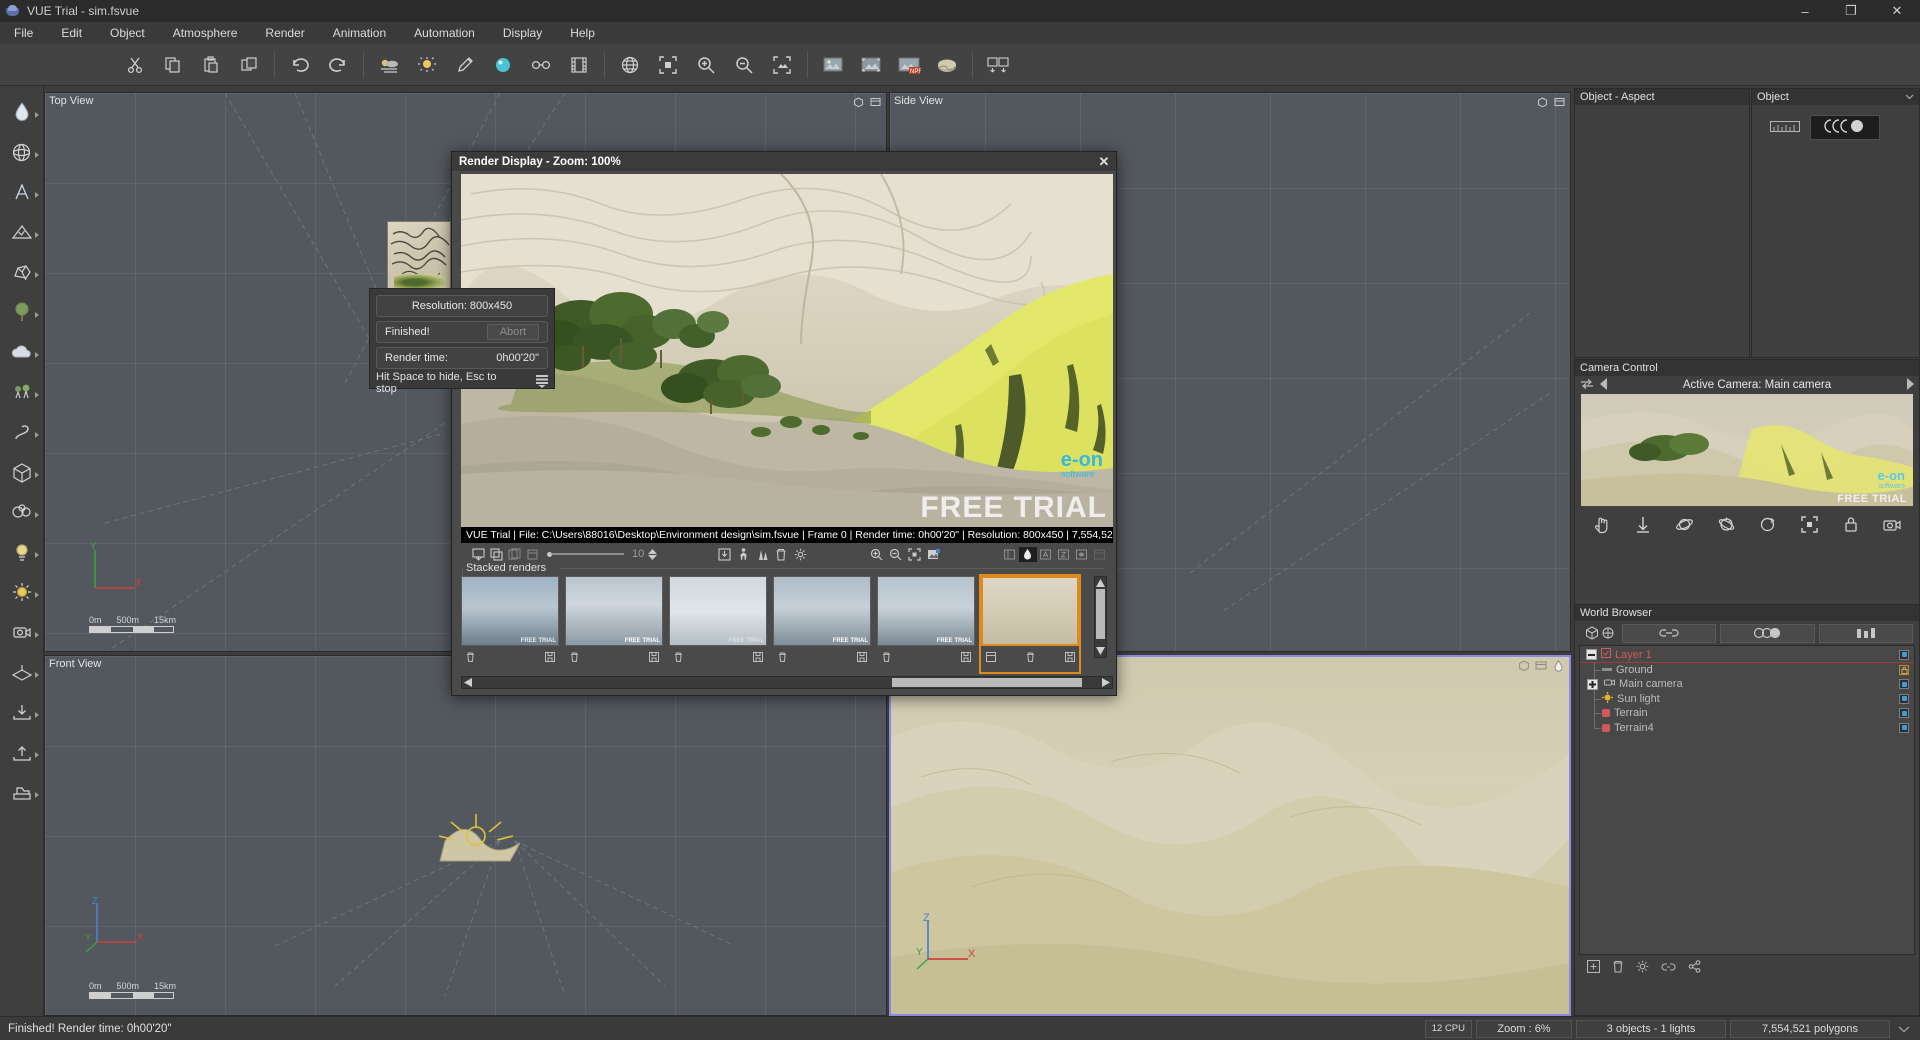 The height and width of the screenshot is (1040, 1920). I want to click on layers-tab, so click(1865, 633).